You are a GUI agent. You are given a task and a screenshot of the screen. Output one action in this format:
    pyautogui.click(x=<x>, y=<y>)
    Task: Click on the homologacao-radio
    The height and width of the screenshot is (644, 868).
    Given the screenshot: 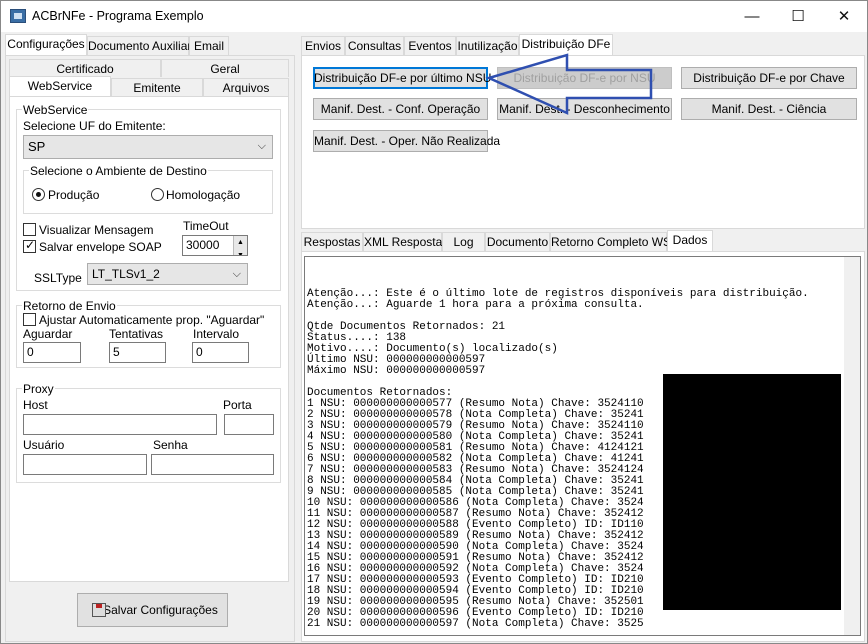 What is the action you would take?
    pyautogui.click(x=157, y=194)
    